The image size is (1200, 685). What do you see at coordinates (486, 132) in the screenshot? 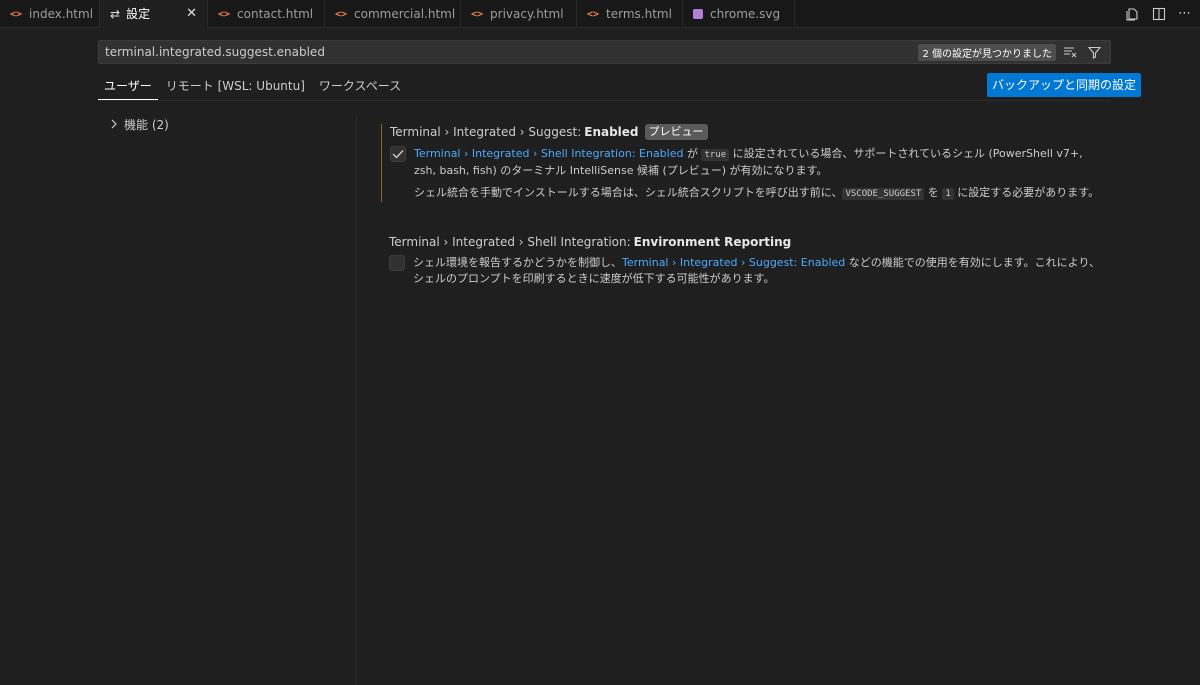
I see `setting-category: Terminal › Integrated › Suggest:` at bounding box center [486, 132].